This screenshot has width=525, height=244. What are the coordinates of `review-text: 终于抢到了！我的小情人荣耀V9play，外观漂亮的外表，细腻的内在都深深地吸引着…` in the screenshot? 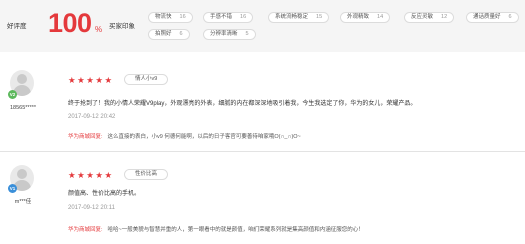 It's located at (242, 104).